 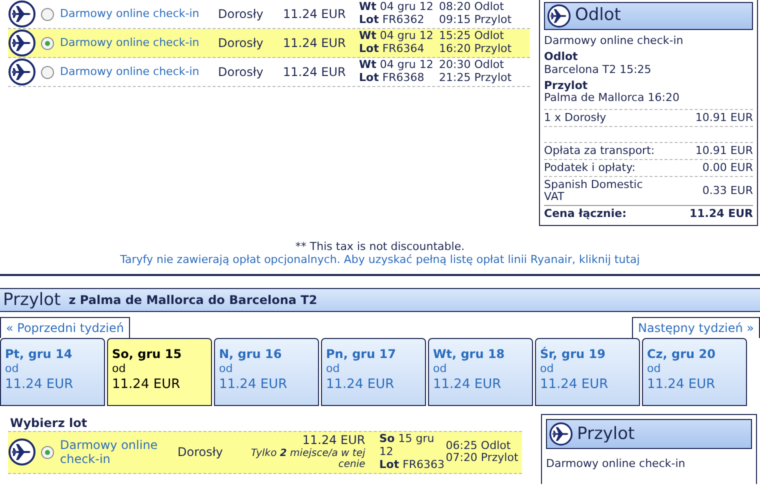 What do you see at coordinates (721, 214) in the screenshot?
I see `total-amount: 11.24 EUR` at bounding box center [721, 214].